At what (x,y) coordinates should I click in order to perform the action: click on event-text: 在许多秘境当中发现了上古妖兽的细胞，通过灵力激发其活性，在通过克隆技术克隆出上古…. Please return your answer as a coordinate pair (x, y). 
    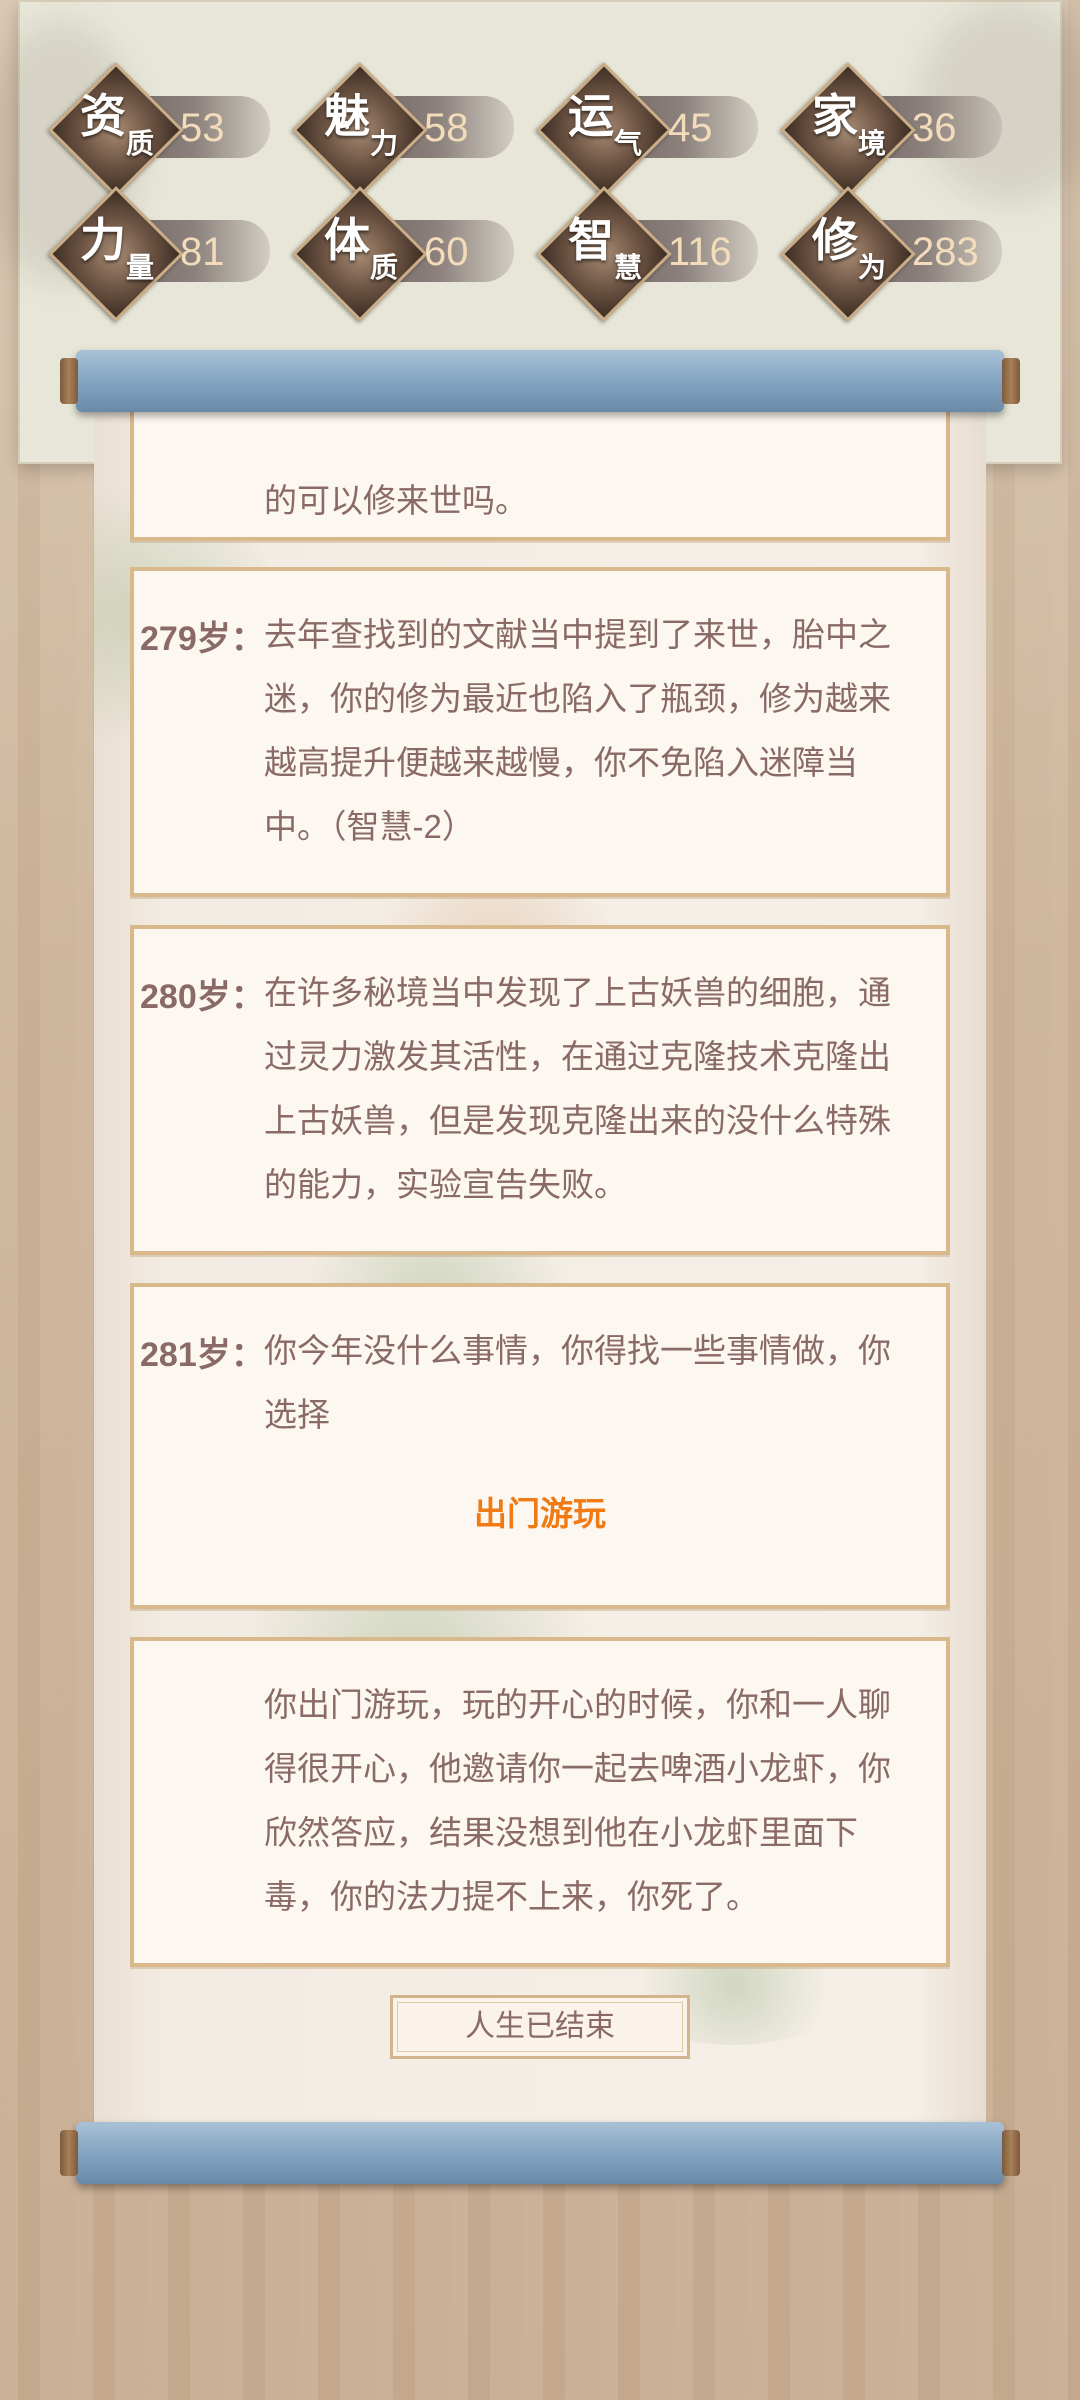
    Looking at the image, I should click on (577, 1088).